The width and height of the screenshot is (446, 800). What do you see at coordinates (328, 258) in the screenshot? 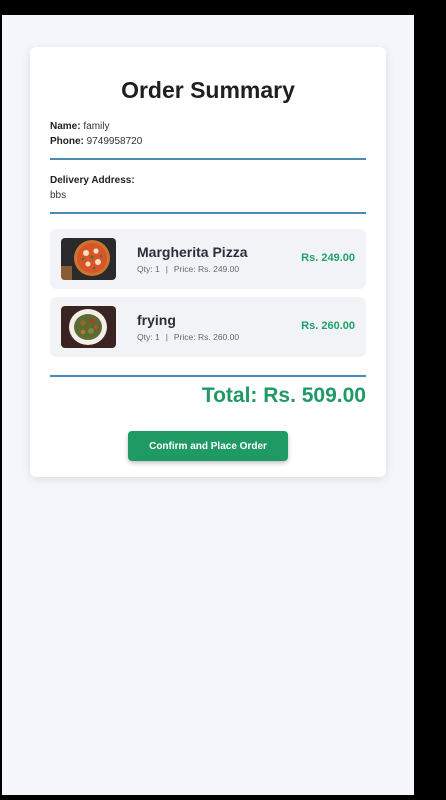
I see `item-line-total: Rs. 249.00` at bounding box center [328, 258].